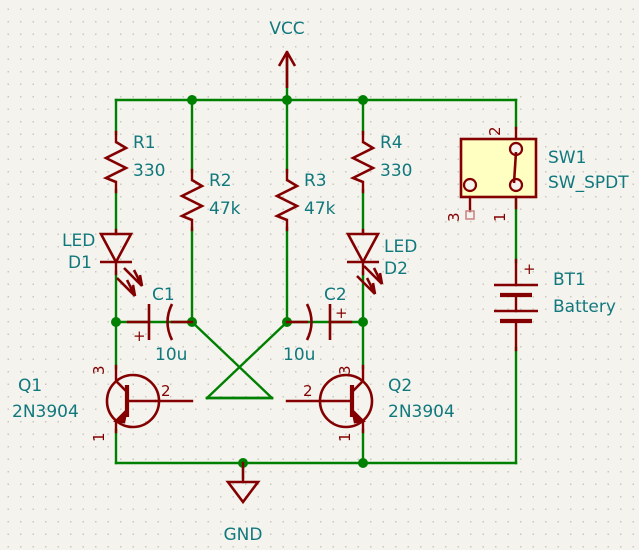 The image size is (639, 550). I want to click on component-r2: R2 47k, so click(209, 200).